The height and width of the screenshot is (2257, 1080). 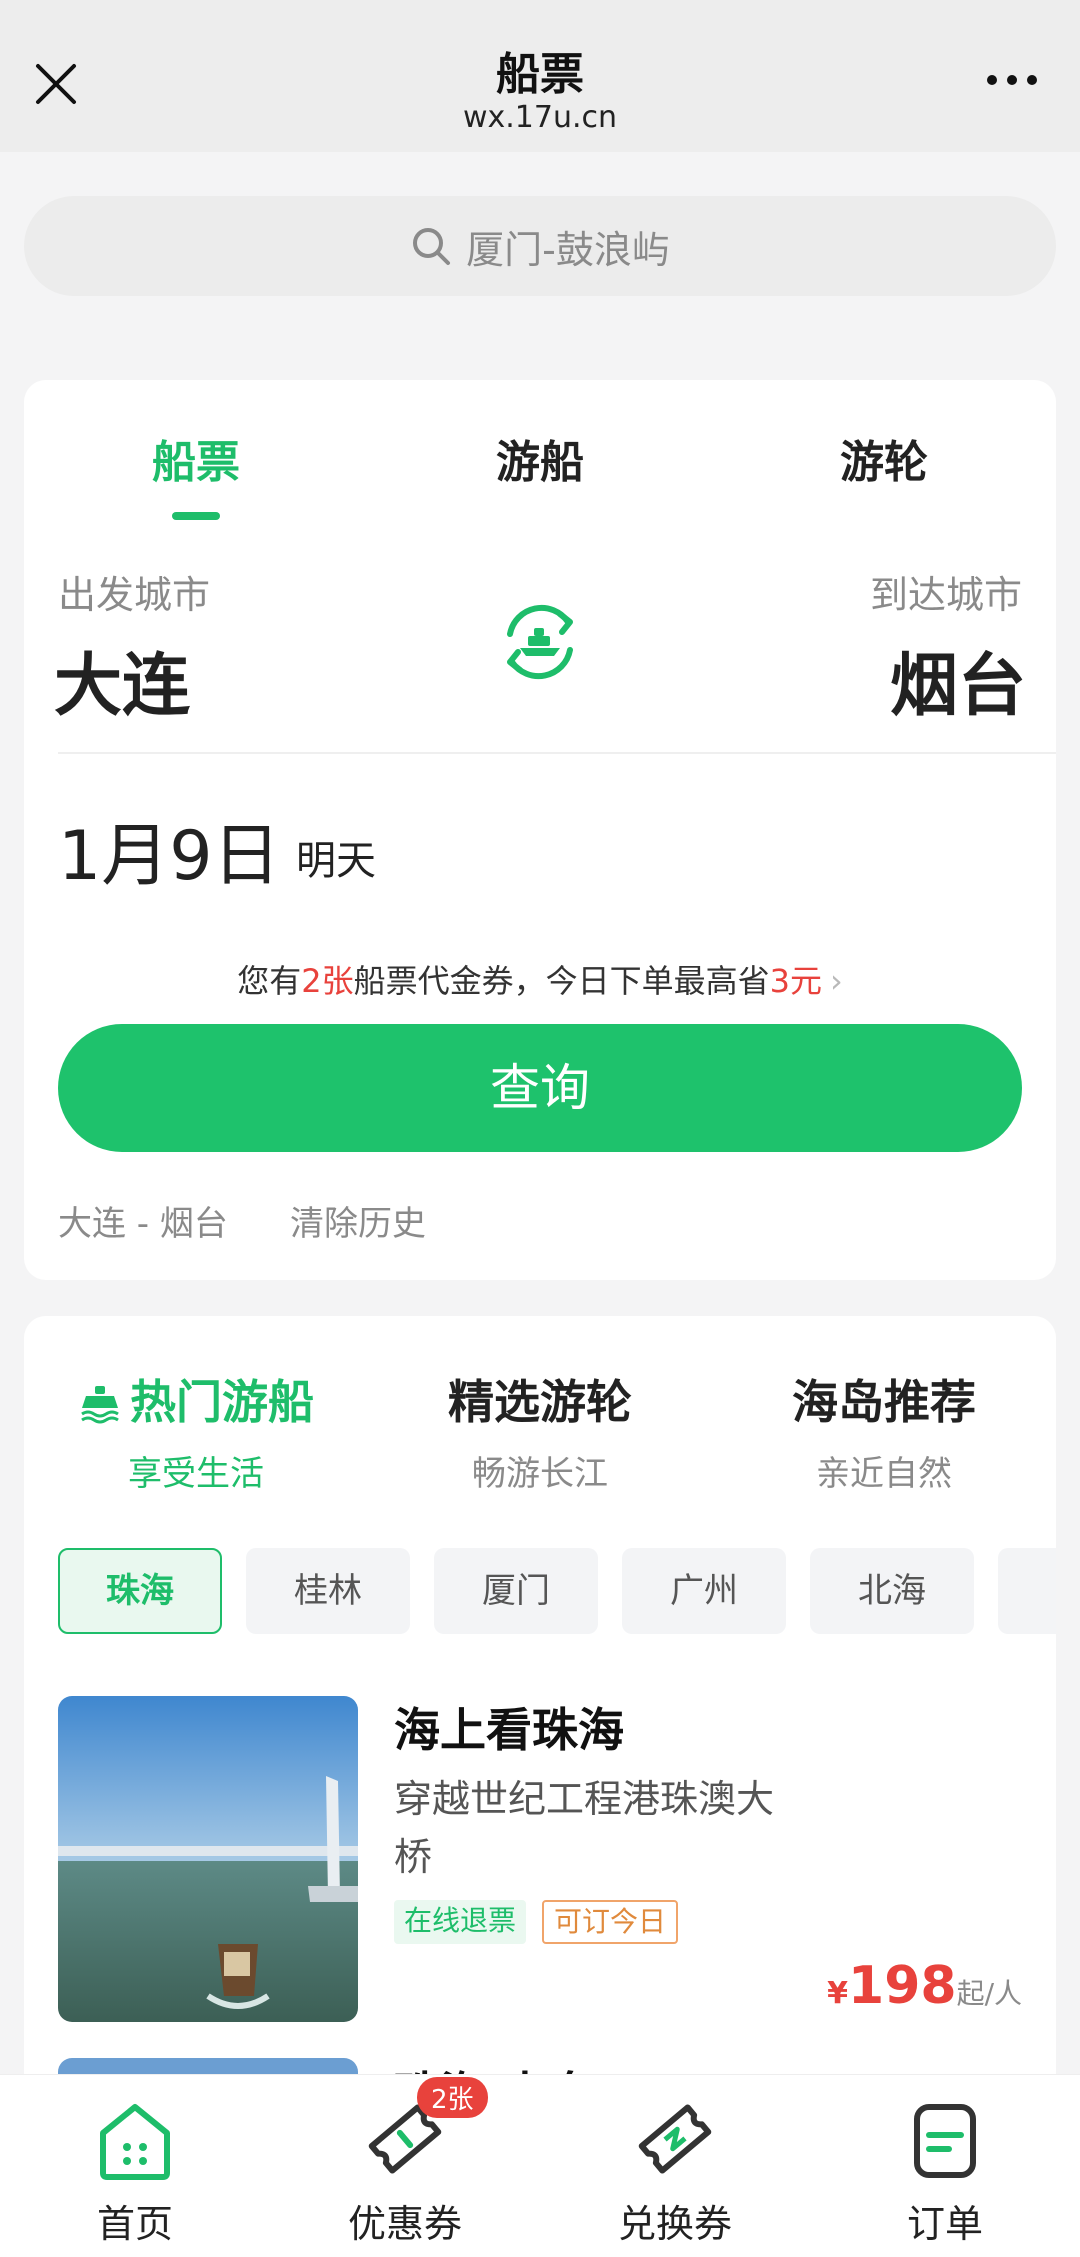 What do you see at coordinates (884, 458) in the screenshot?
I see `tab-cruise-ship: 游轮` at bounding box center [884, 458].